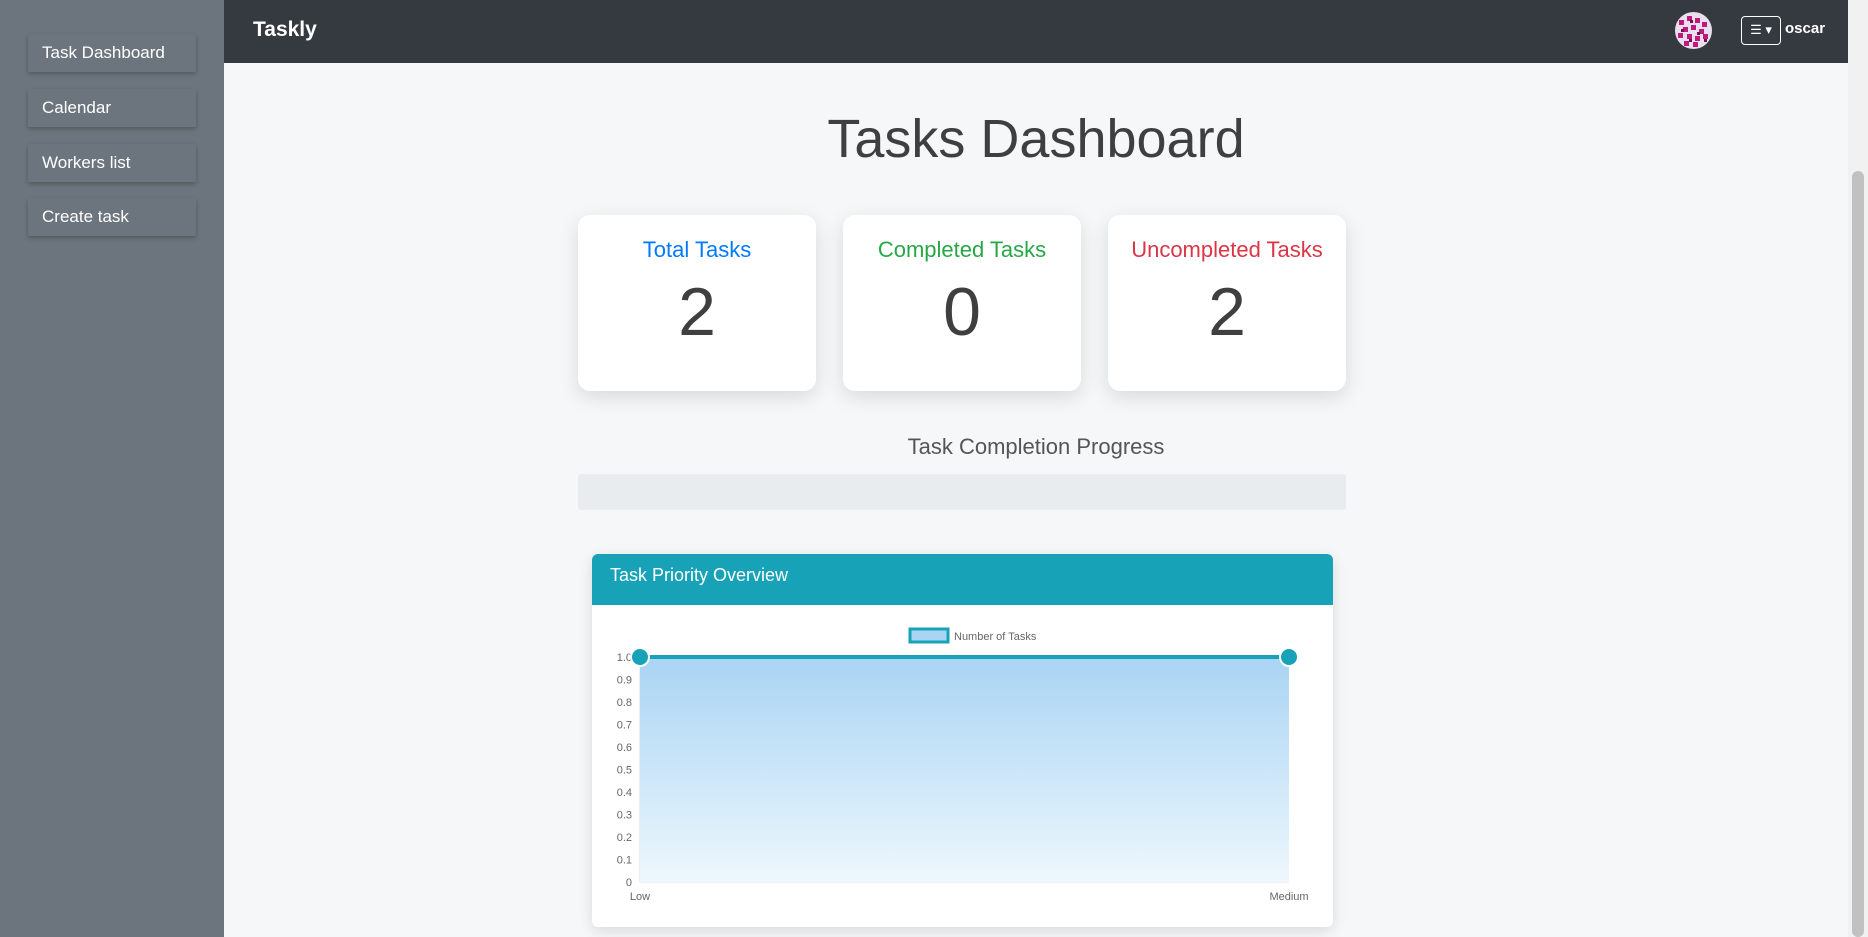 This screenshot has height=937, width=1868. I want to click on total-tasks-card: Total Tasks 2, so click(697, 303).